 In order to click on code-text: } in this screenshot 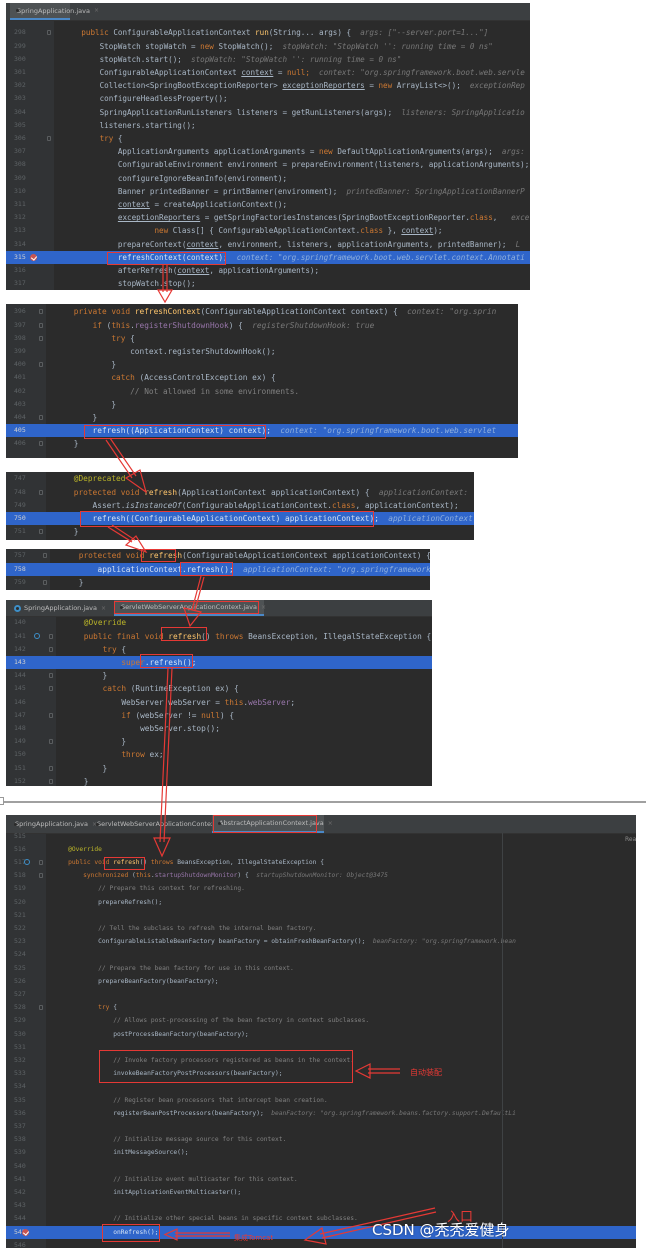, I will do `click(85, 404)`.